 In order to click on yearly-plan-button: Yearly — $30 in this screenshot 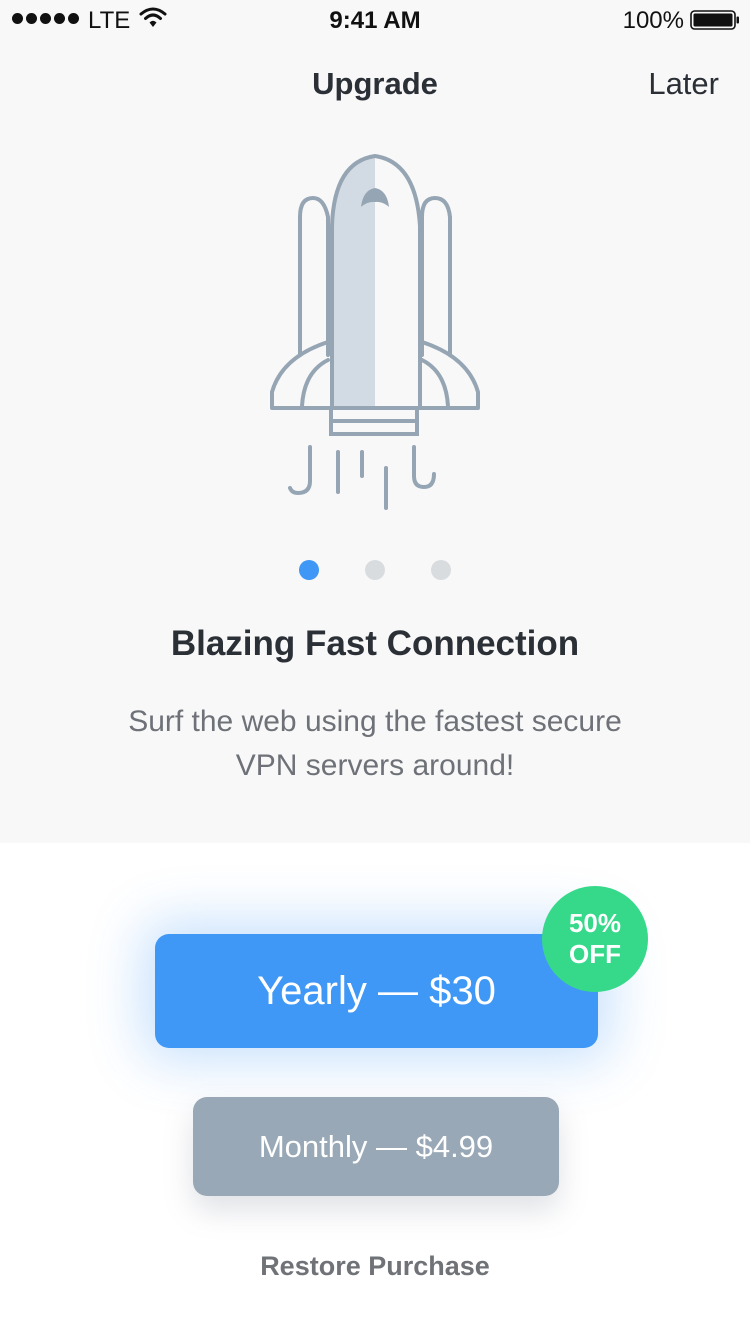, I will do `click(376, 991)`.